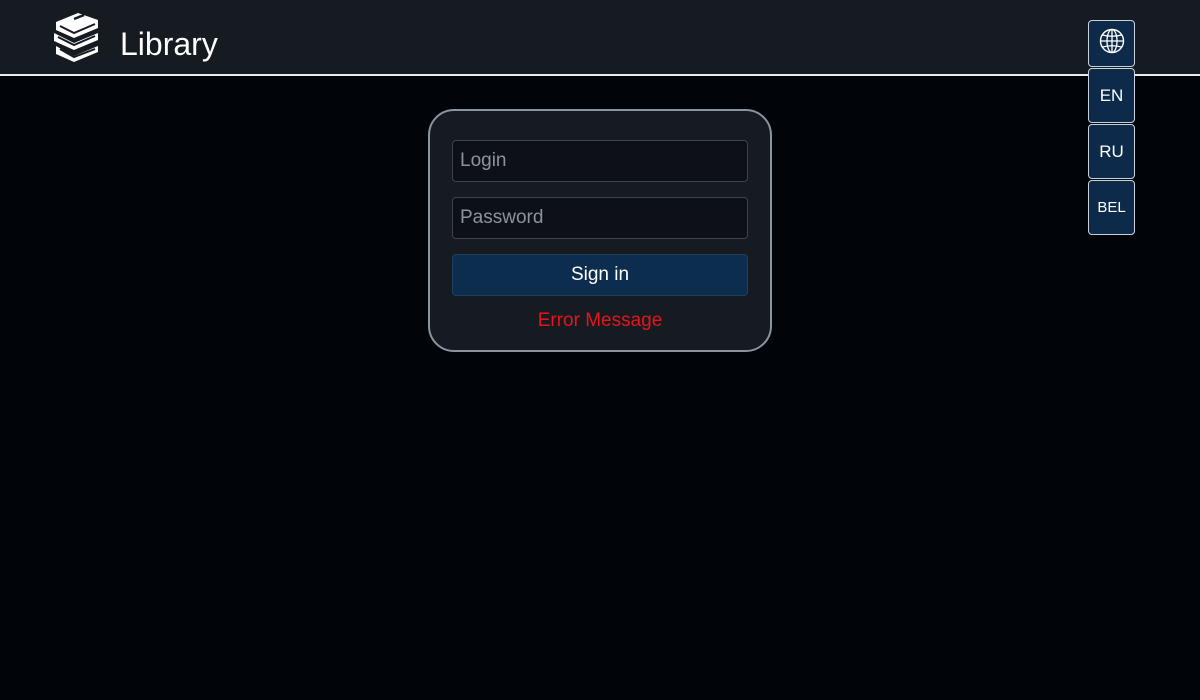 The image size is (1200, 700). What do you see at coordinates (1111, 151) in the screenshot?
I see `language-option-ru: RU` at bounding box center [1111, 151].